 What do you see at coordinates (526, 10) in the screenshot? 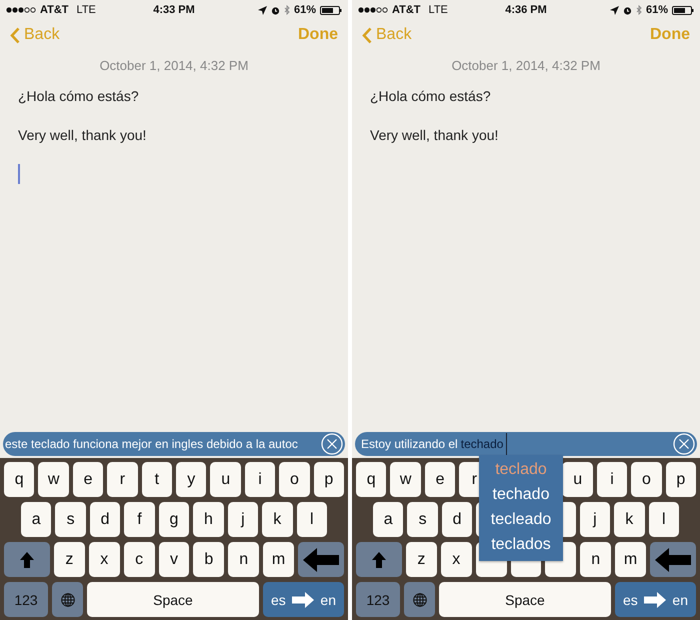
I see `status-time: 4:36 PM` at bounding box center [526, 10].